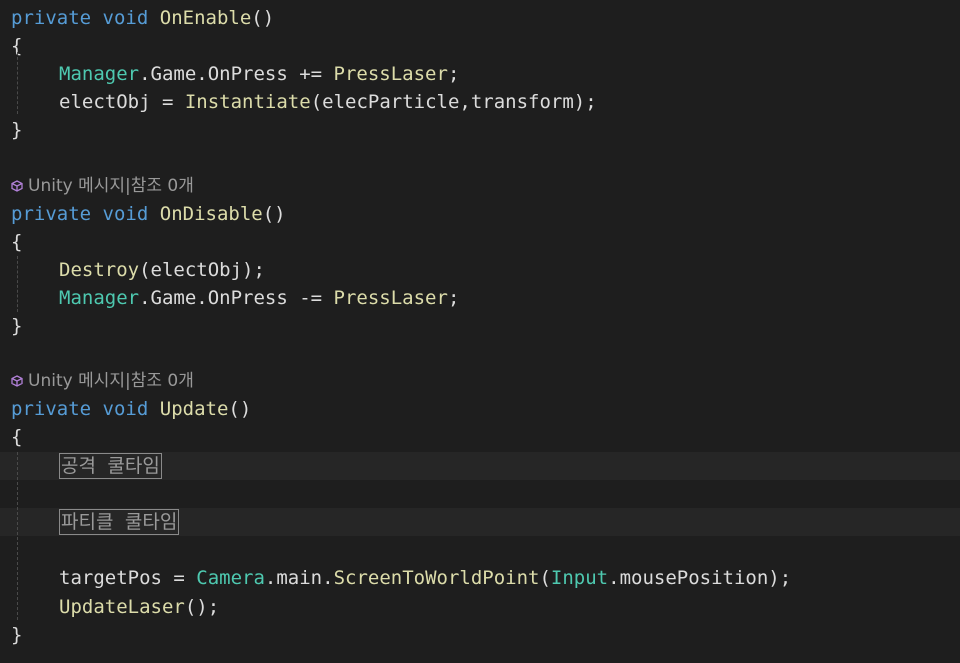  Describe the element at coordinates (122, 607) in the screenshot. I see `method-name: UpdateLaser` at that location.